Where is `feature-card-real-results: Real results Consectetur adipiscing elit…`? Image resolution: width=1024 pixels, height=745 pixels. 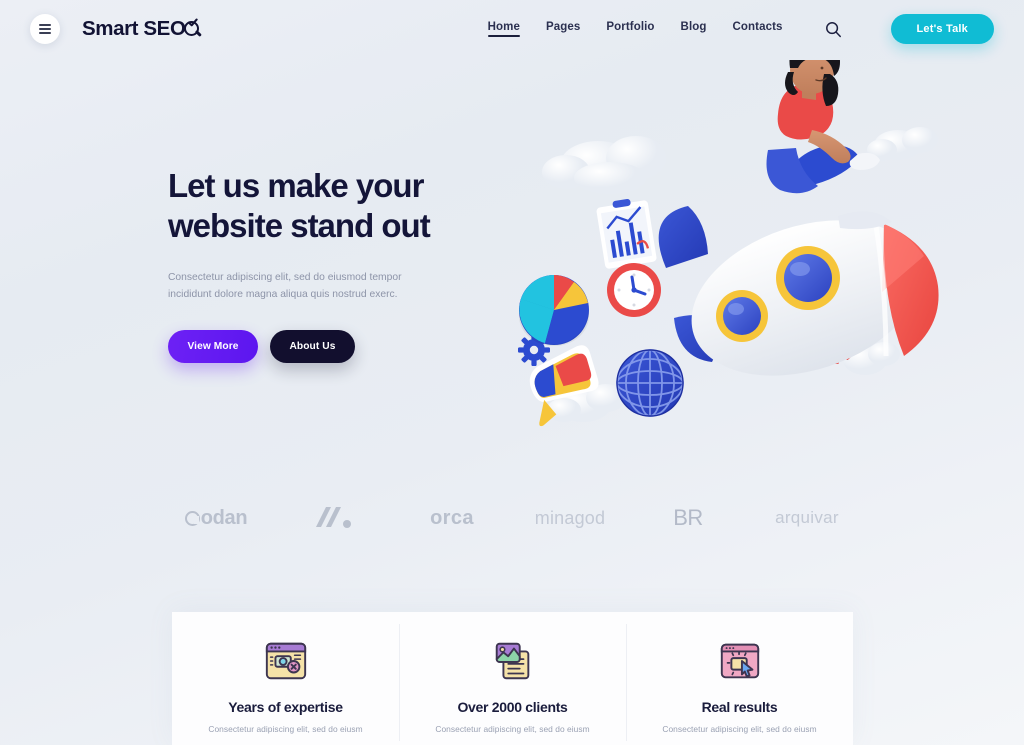 feature-card-real-results: Real results Consectetur adipiscing elit… is located at coordinates (739, 678).